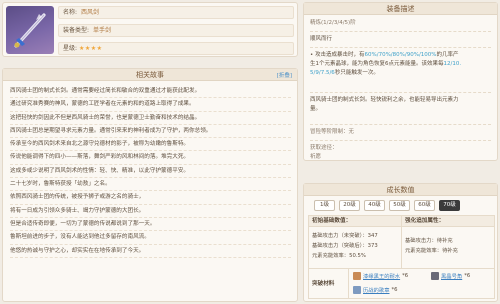 The height and width of the screenshot is (304, 500). I want to click on story-line: 这把轻快的剑因此不但是西风骑士的荣誉，也是蒙德卫士勤奋和技术的结晶。, so click(150, 118).